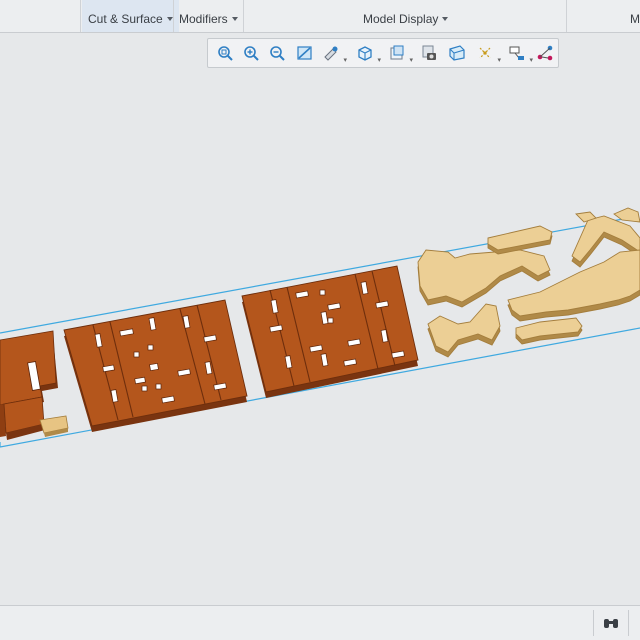 This screenshot has height=640, width=640. I want to click on refit-icon, so click(225, 53).